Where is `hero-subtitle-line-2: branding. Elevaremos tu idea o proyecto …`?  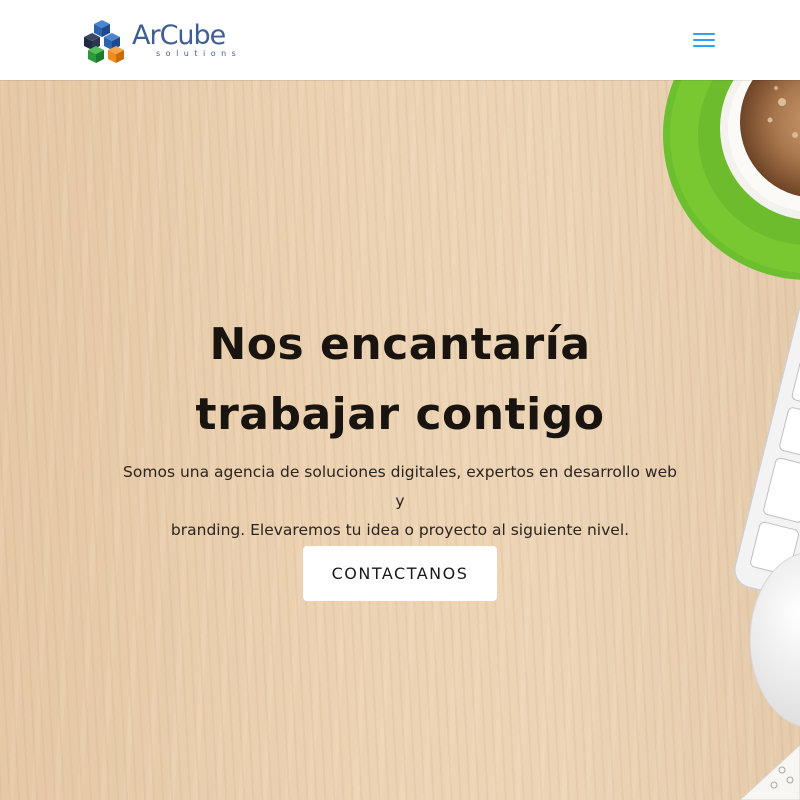
hero-subtitle-line-2: branding. Elevaremos tu idea o proyecto … is located at coordinates (400, 530).